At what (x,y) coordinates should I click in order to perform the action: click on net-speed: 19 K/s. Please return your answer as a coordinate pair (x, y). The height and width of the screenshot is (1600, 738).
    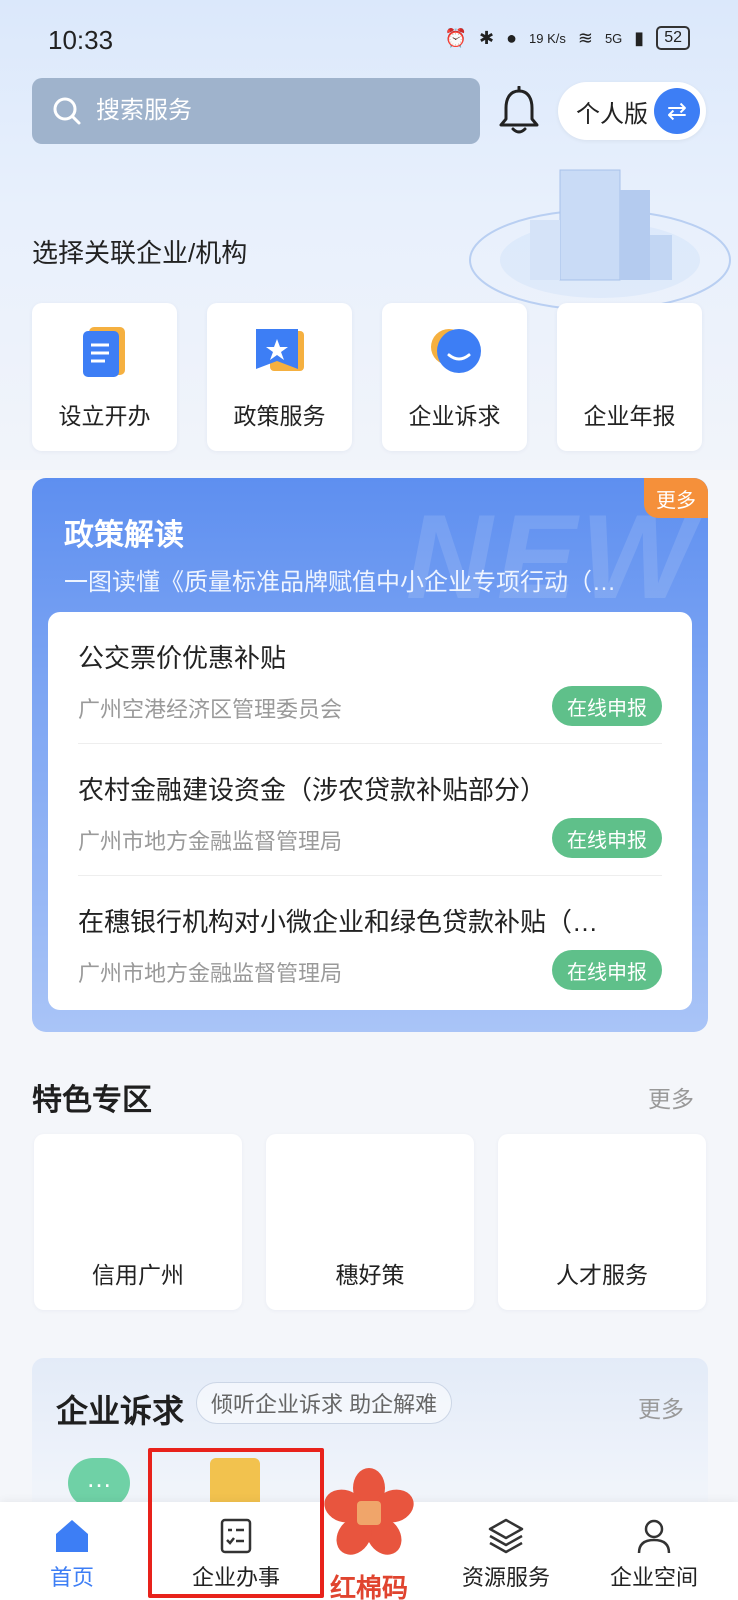
    Looking at the image, I should click on (547, 38).